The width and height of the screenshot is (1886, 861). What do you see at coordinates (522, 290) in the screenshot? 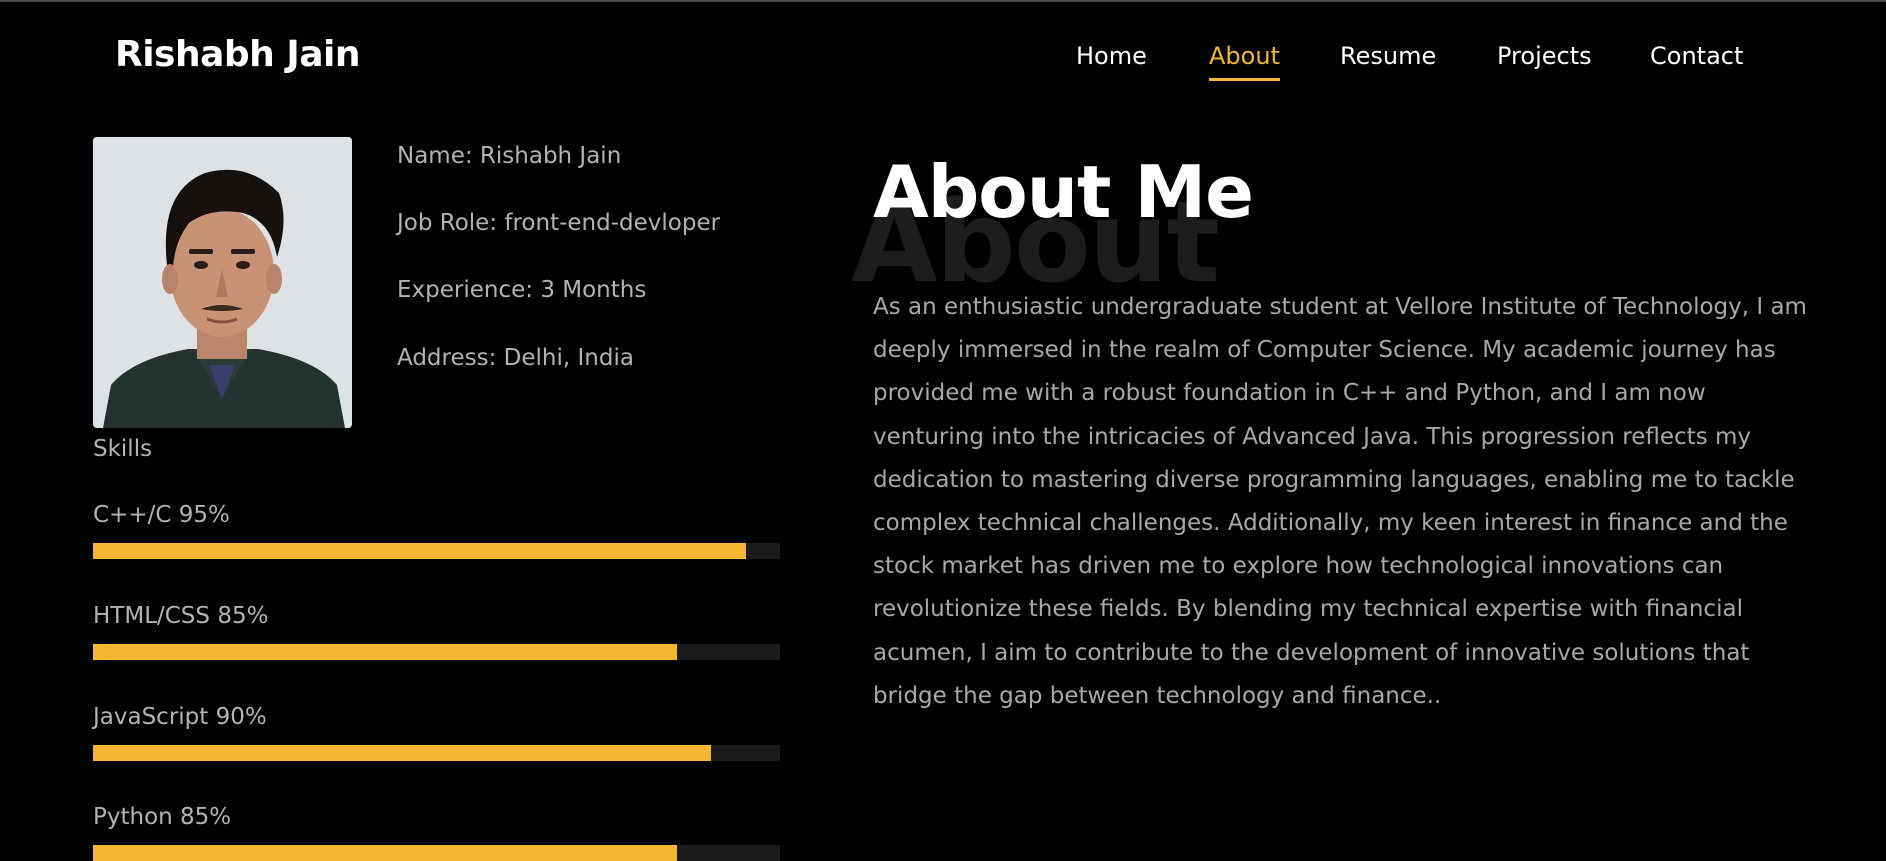
I see `info-experience: Experience: 3 Months` at bounding box center [522, 290].